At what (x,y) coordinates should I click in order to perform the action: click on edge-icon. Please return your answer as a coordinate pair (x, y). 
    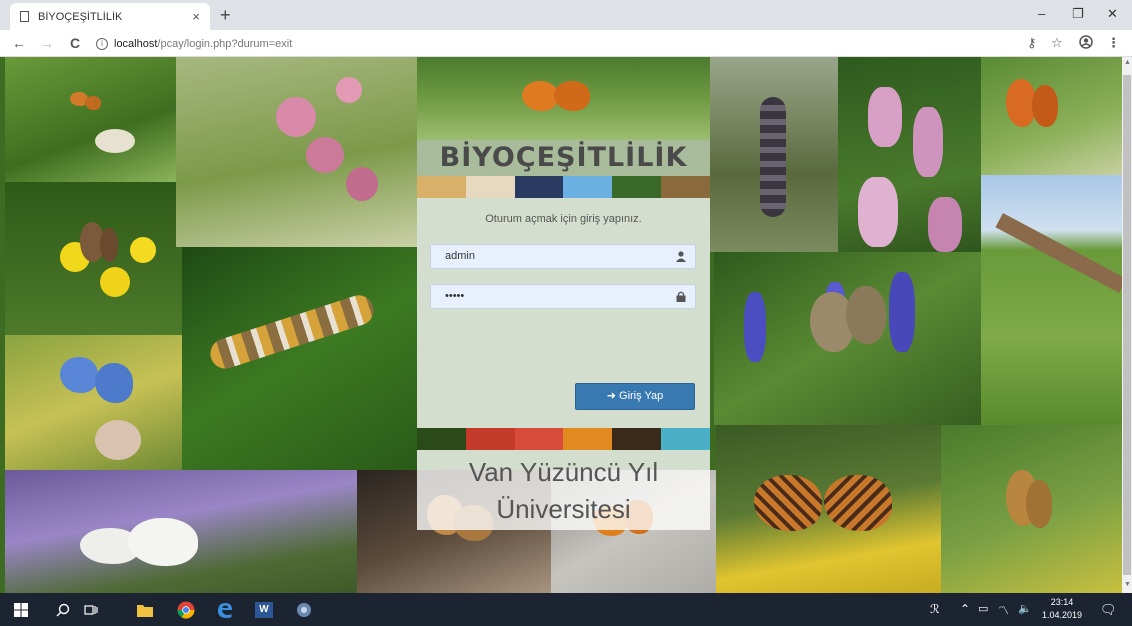
    Looking at the image, I should click on (225, 610).